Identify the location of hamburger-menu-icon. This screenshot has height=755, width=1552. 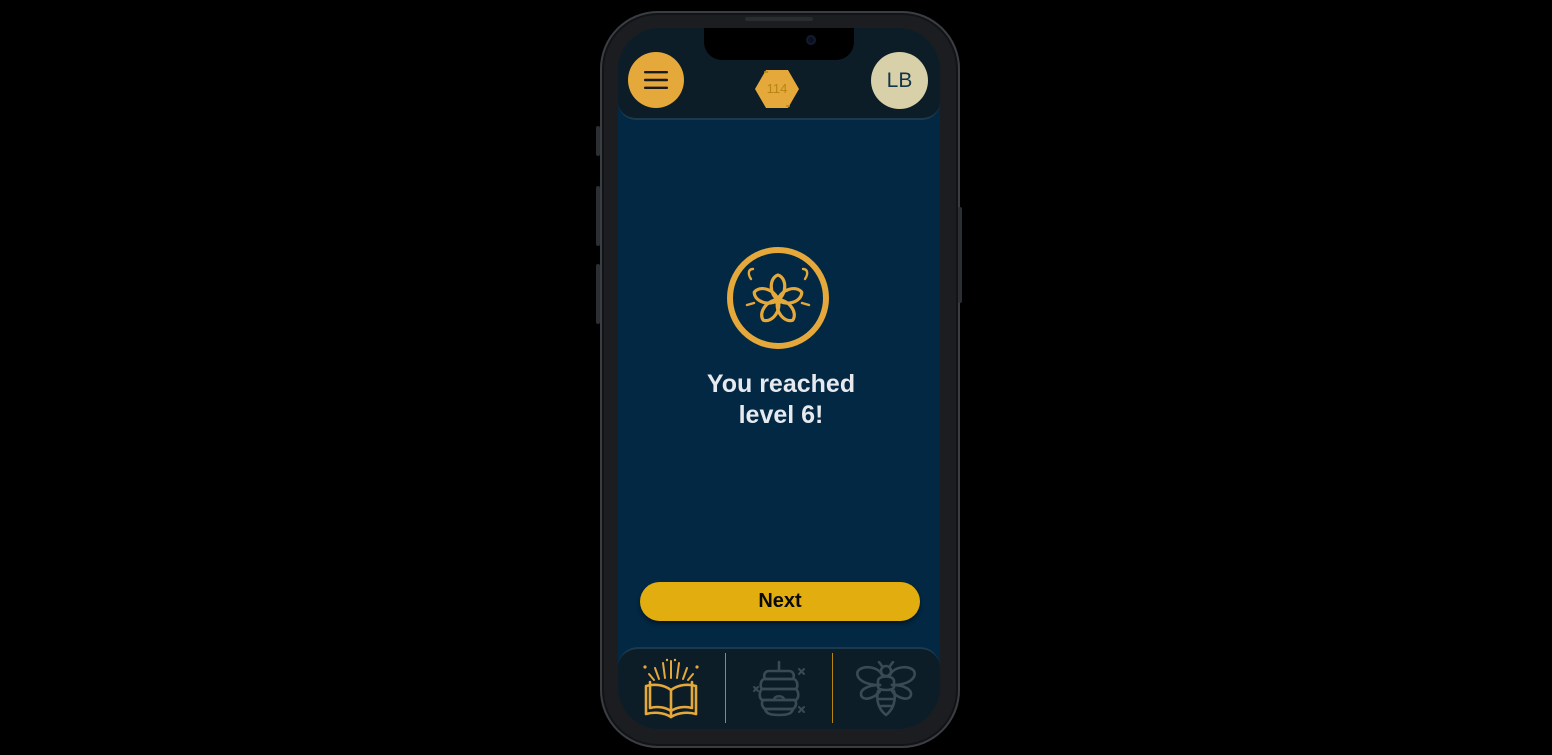
(656, 80).